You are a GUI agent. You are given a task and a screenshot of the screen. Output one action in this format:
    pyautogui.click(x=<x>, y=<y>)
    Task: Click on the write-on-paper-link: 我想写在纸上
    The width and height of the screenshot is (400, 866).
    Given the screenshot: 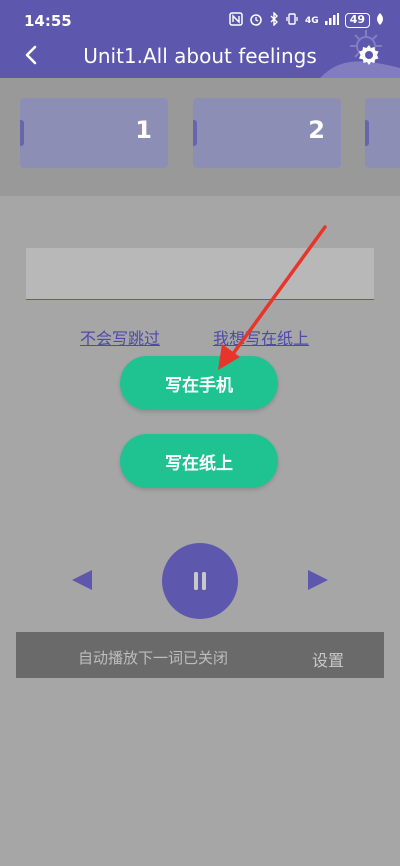 What is the action you would take?
    pyautogui.click(x=261, y=337)
    